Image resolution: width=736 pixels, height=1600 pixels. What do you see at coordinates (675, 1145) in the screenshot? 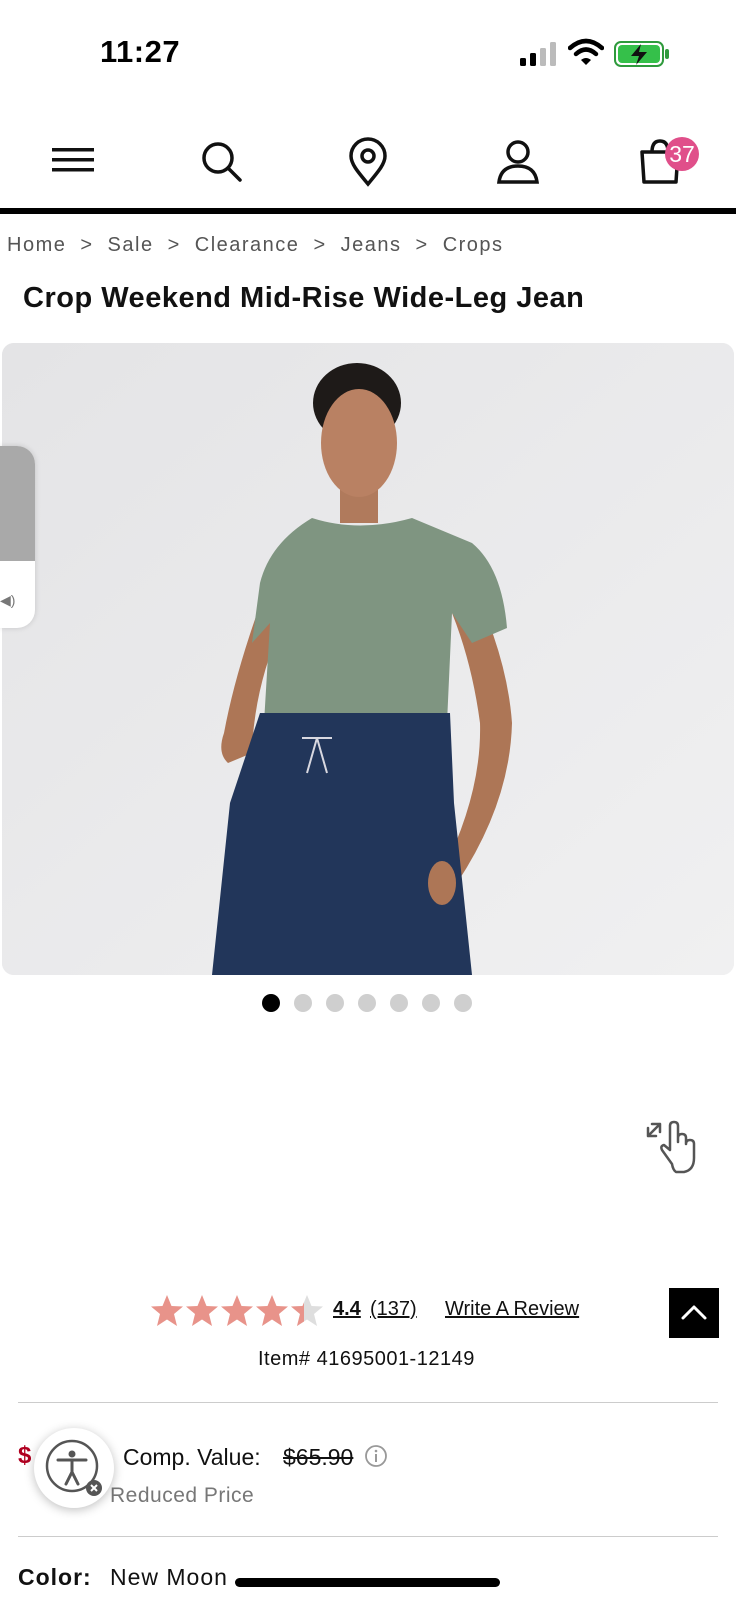
I see `pinch-zoom-icon` at bounding box center [675, 1145].